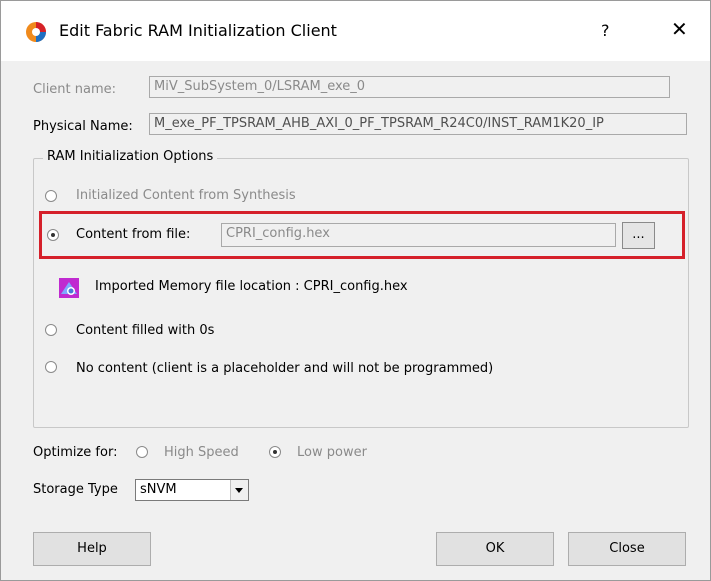 The height and width of the screenshot is (581, 711). I want to click on ram-init-options-title: RAM Initialization Options, so click(130, 156).